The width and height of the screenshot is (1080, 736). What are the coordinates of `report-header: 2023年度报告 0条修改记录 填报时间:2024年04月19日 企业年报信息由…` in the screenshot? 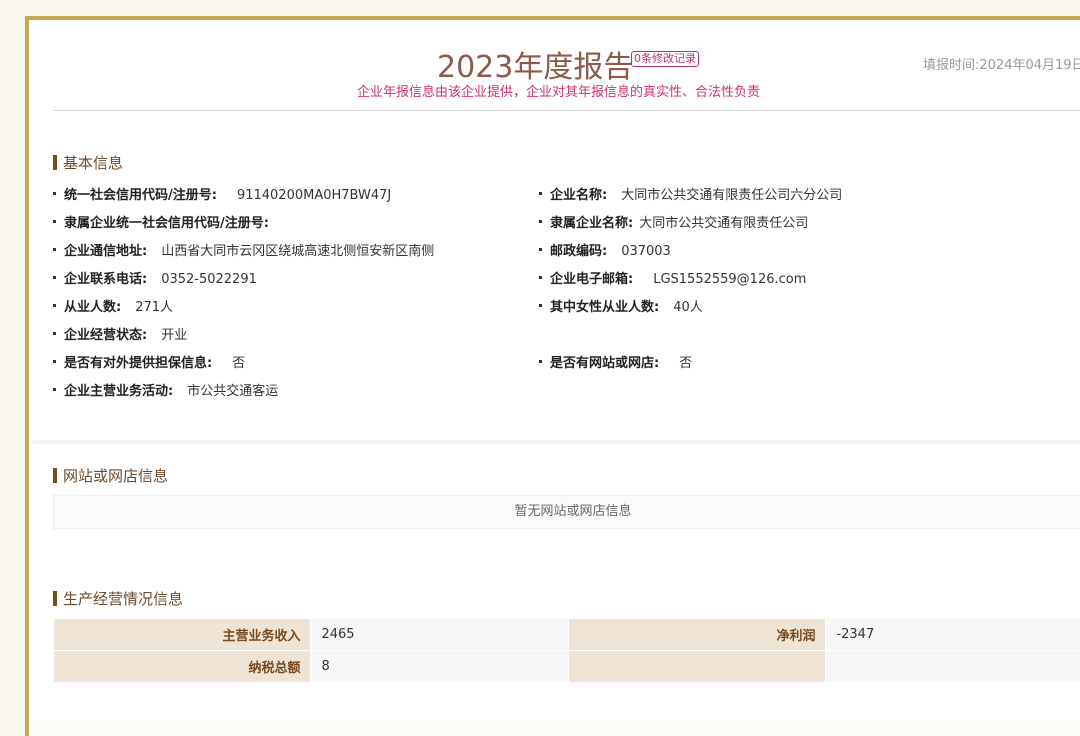 It's located at (566, 65).